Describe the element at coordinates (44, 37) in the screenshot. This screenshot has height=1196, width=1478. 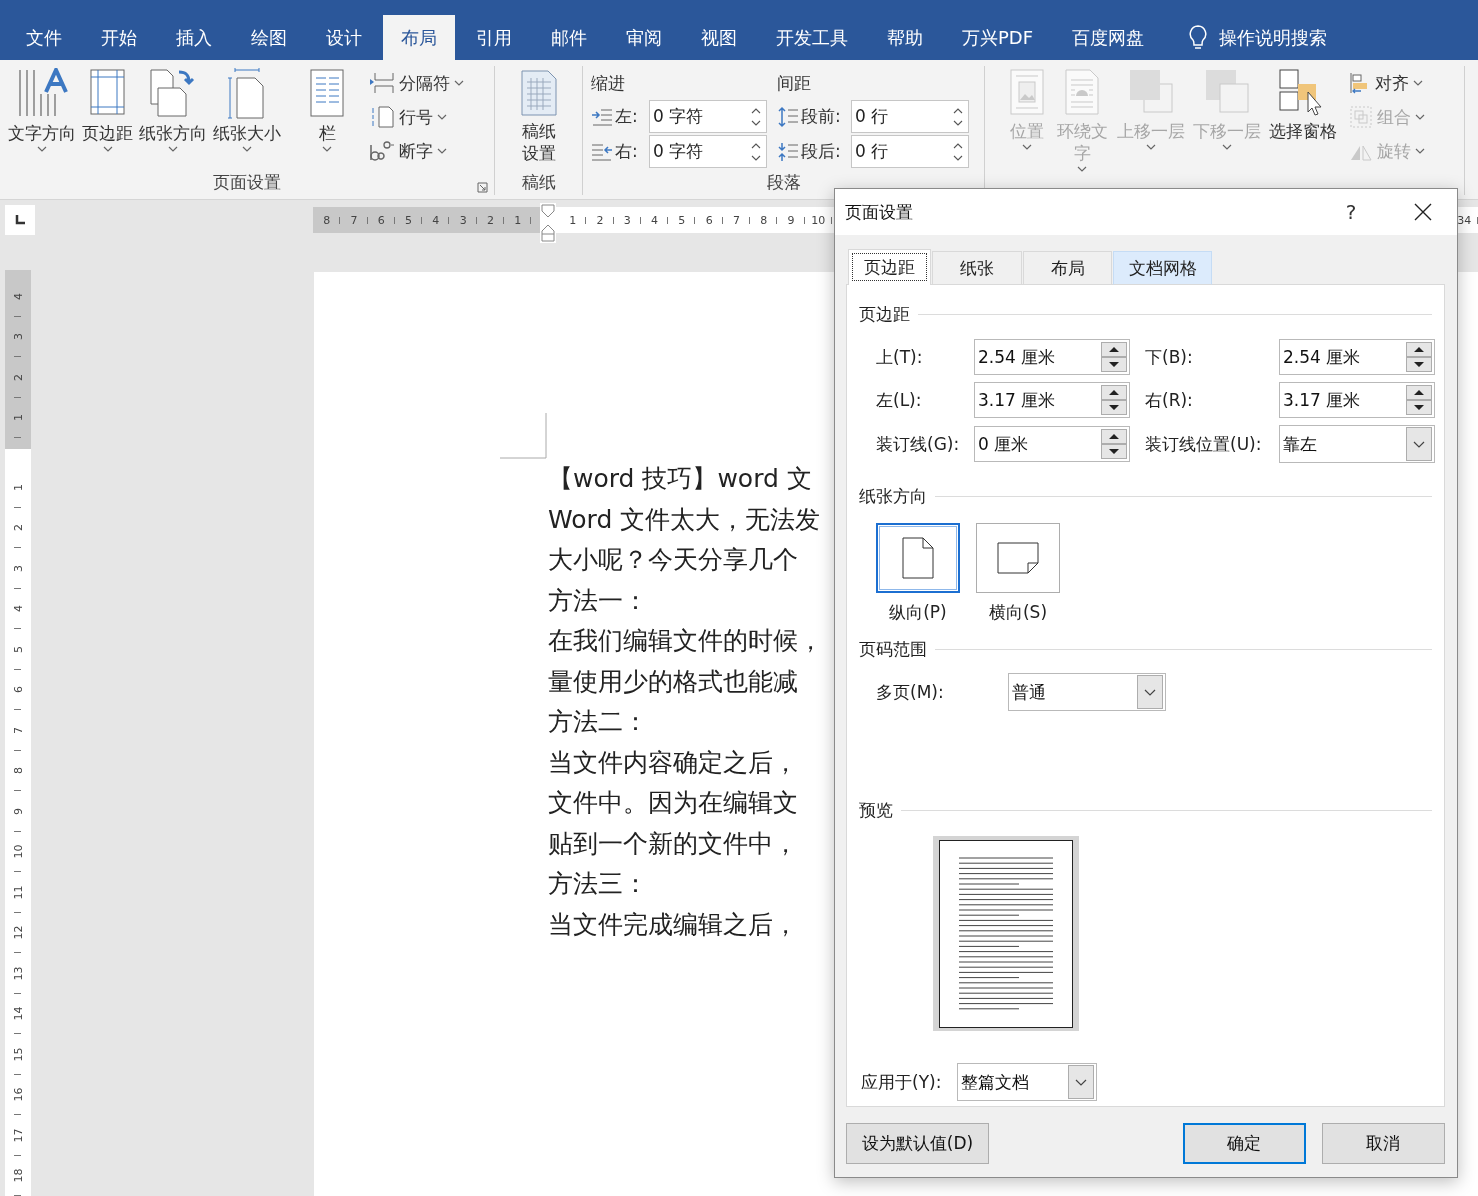
I see `ribbon-tab: 文件` at that location.